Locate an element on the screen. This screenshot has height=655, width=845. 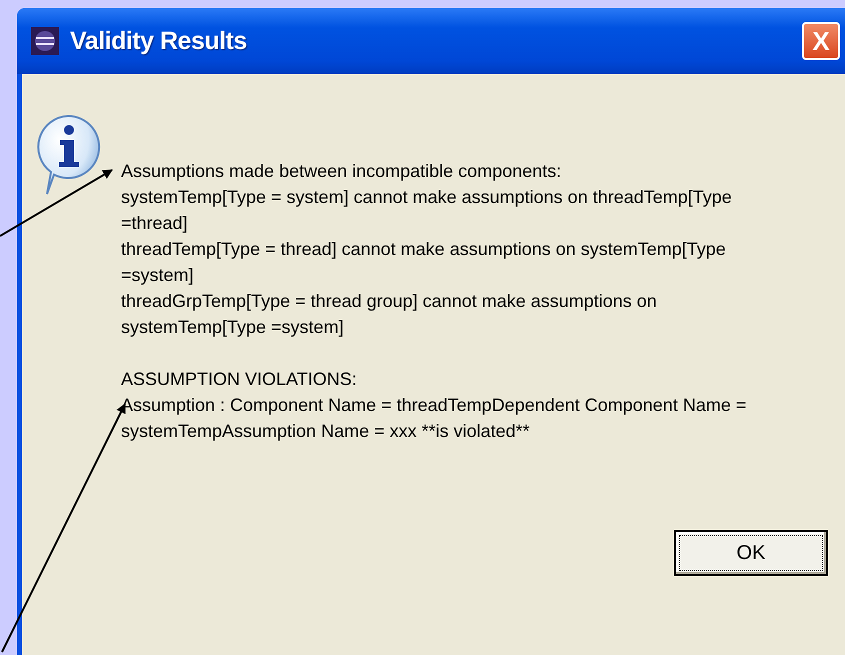
message-line: =thread] is located at coordinates (155, 223).